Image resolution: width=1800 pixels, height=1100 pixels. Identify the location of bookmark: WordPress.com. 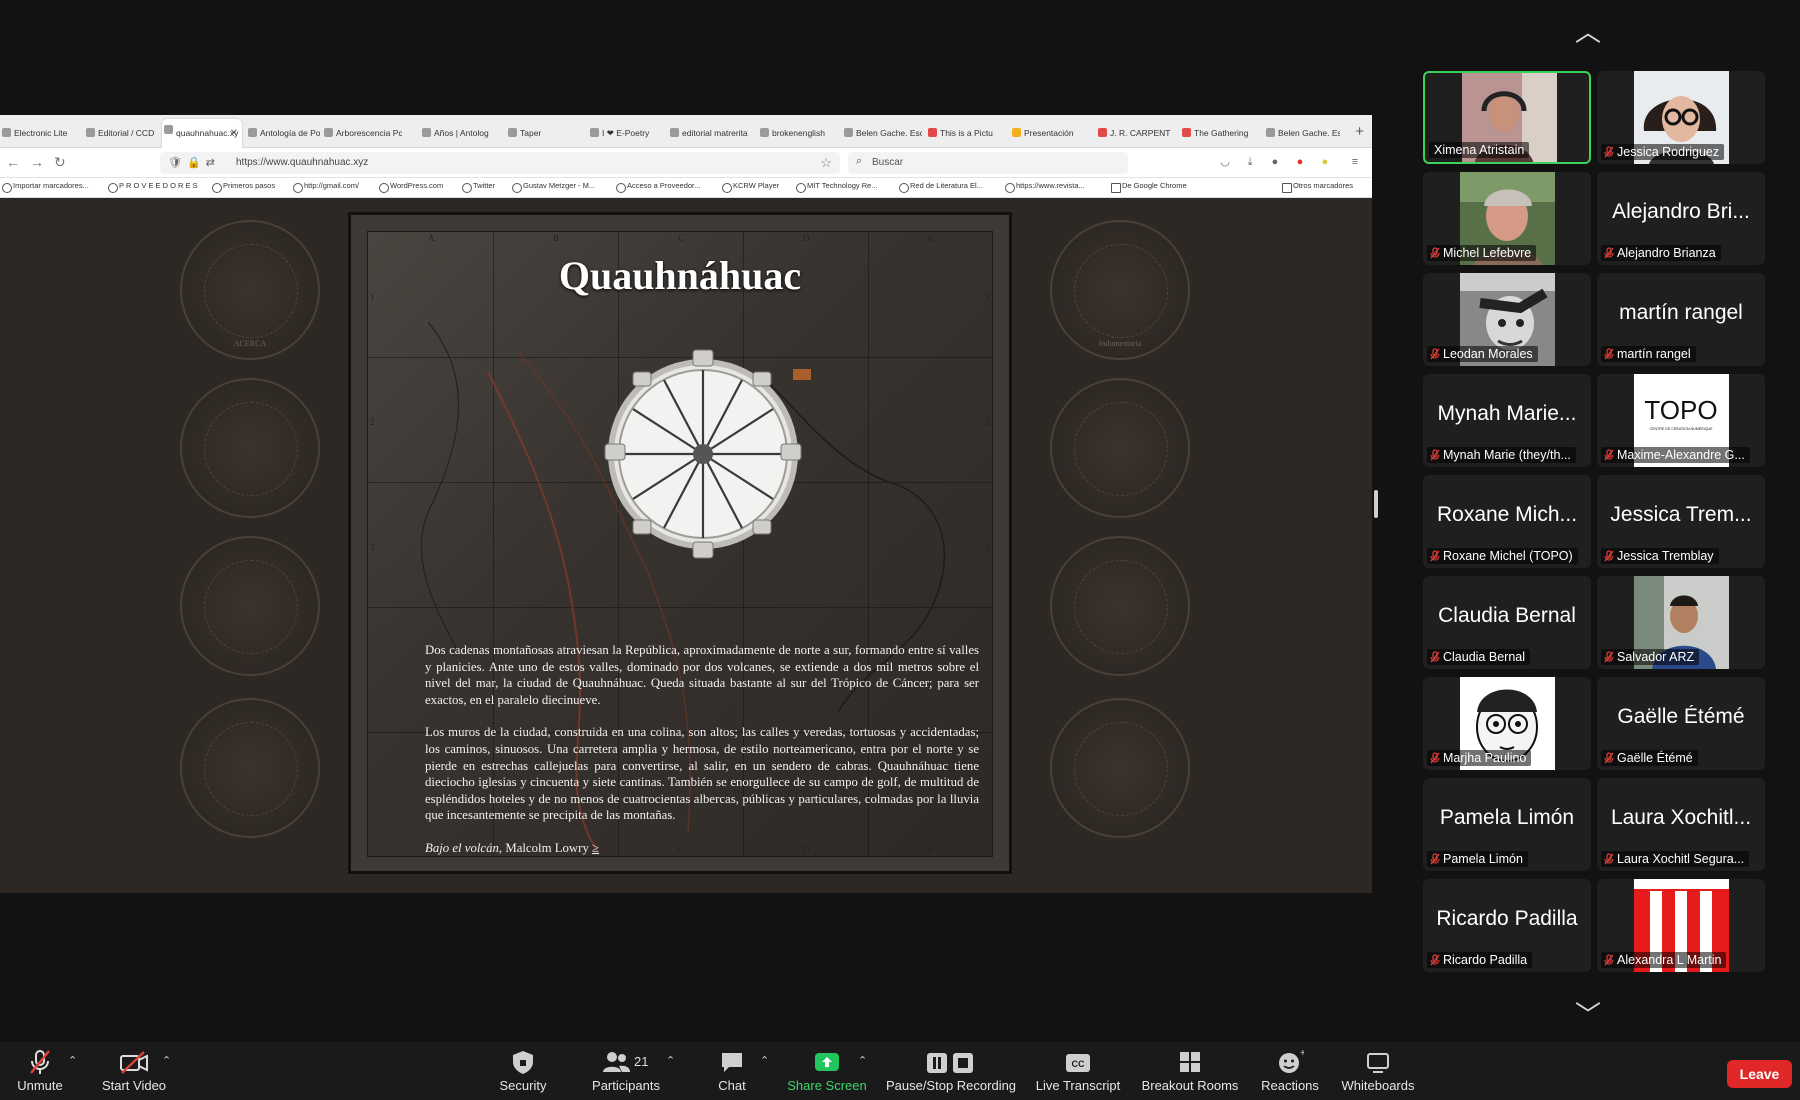
(411, 187).